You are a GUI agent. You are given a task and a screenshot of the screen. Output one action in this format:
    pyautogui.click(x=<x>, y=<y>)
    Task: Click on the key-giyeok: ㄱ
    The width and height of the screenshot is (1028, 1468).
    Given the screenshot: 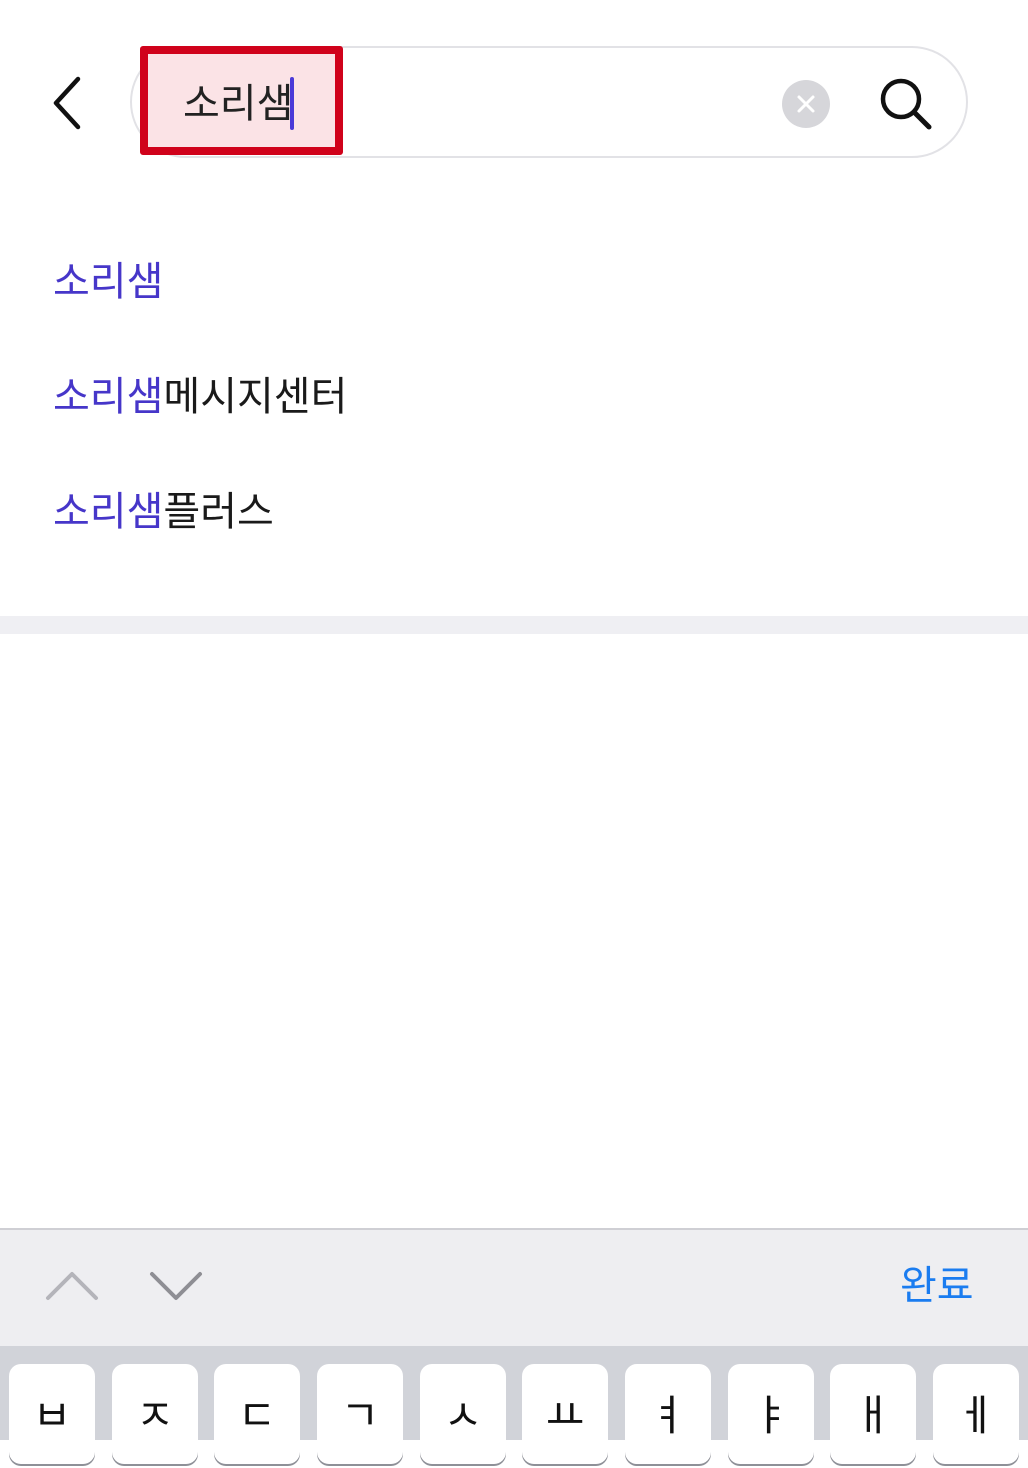 What is the action you would take?
    pyautogui.click(x=360, y=1414)
    